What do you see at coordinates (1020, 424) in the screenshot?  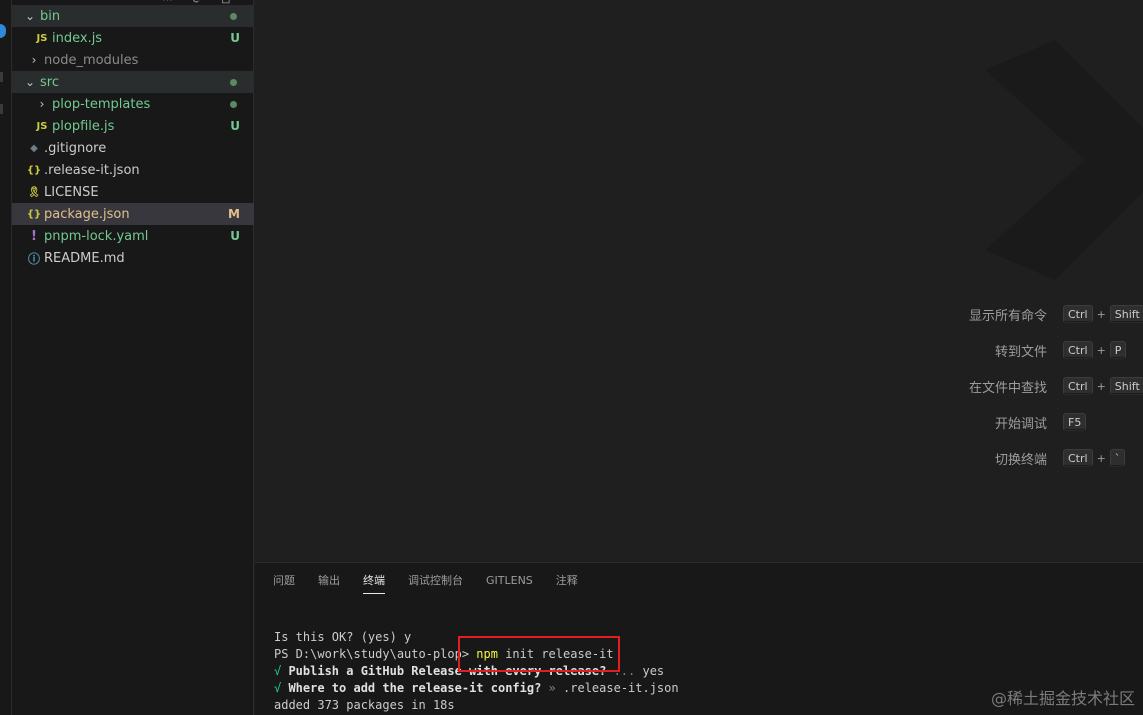 I see `shortcut-label: 开始调试` at bounding box center [1020, 424].